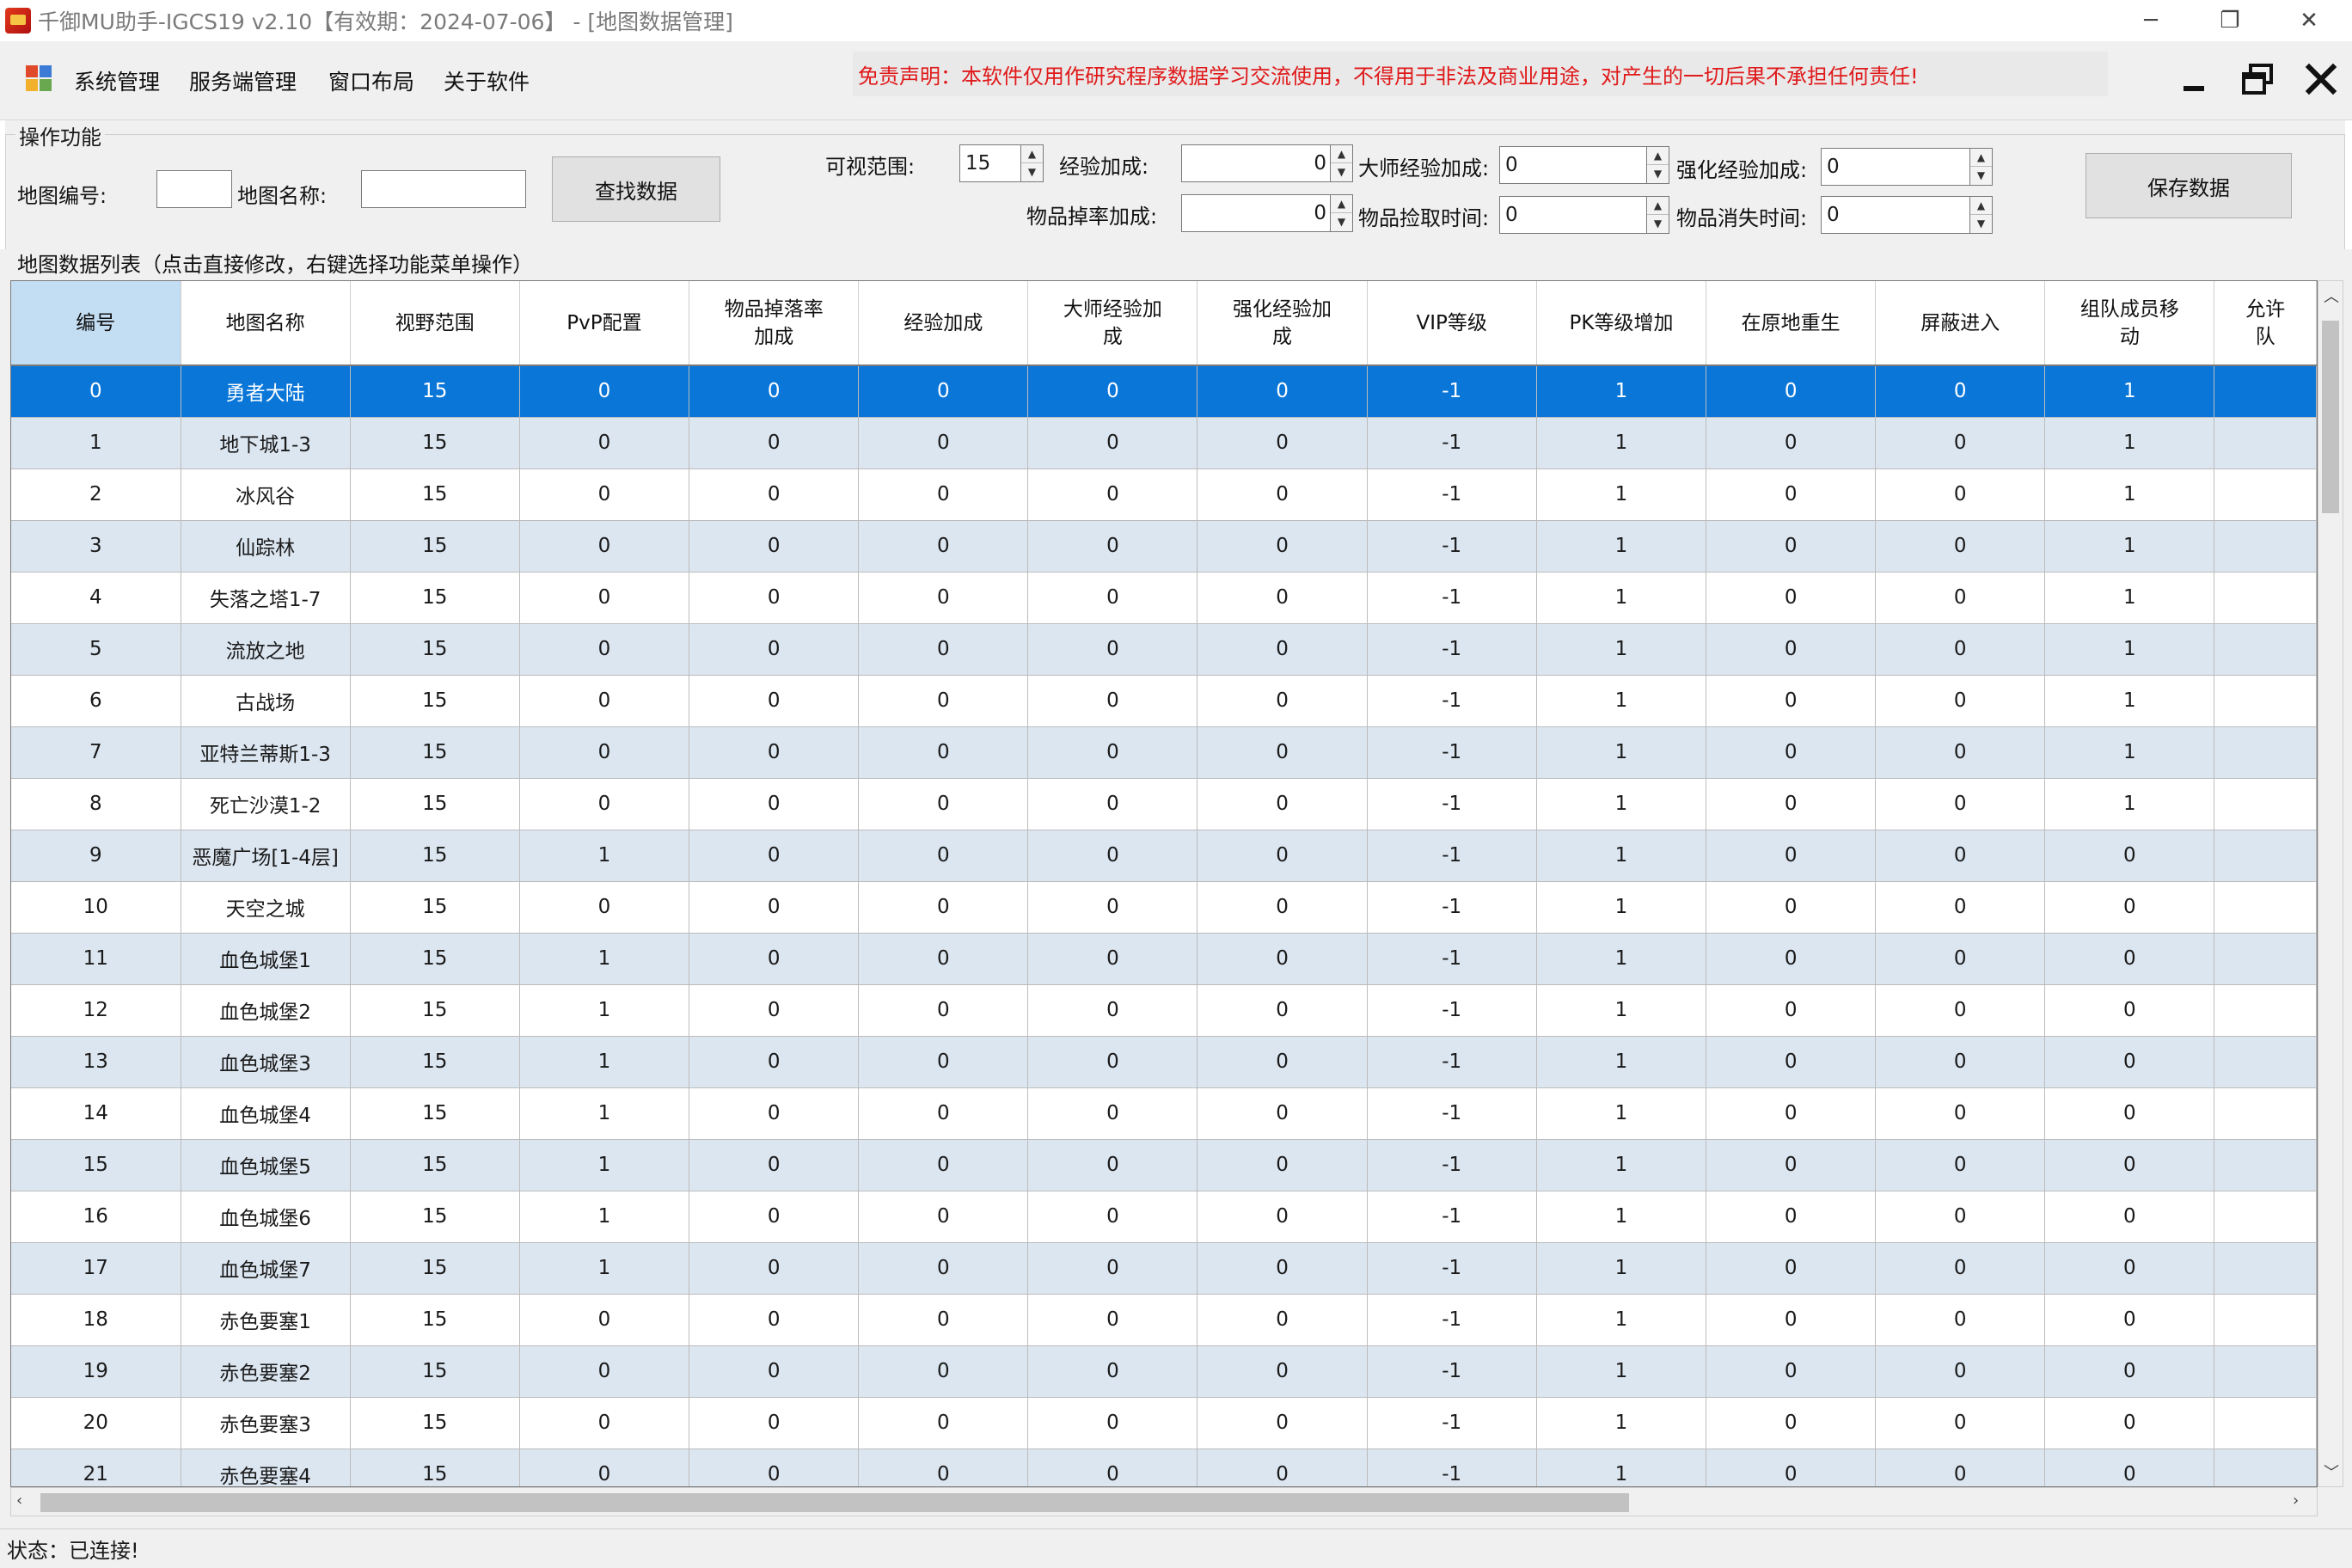 The height and width of the screenshot is (1568, 2352). I want to click on scroll-up-icon: ︿, so click(2331, 296).